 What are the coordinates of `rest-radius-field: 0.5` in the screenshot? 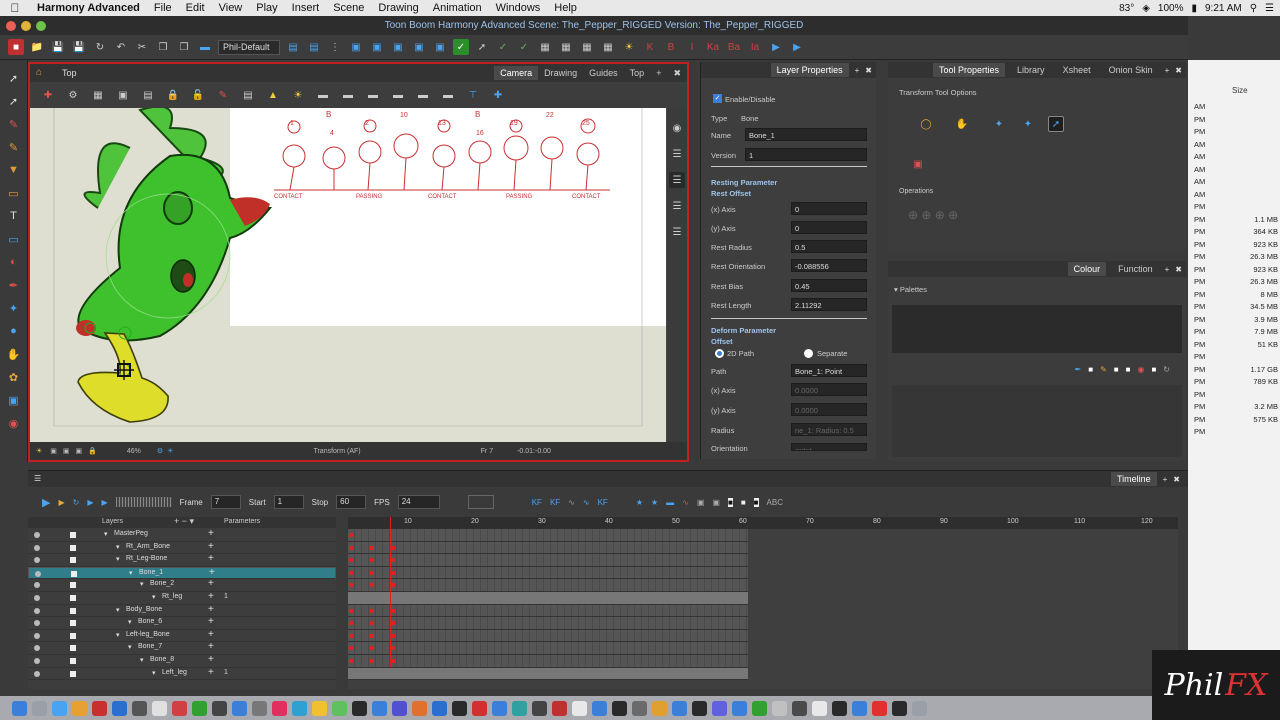 It's located at (829, 246).